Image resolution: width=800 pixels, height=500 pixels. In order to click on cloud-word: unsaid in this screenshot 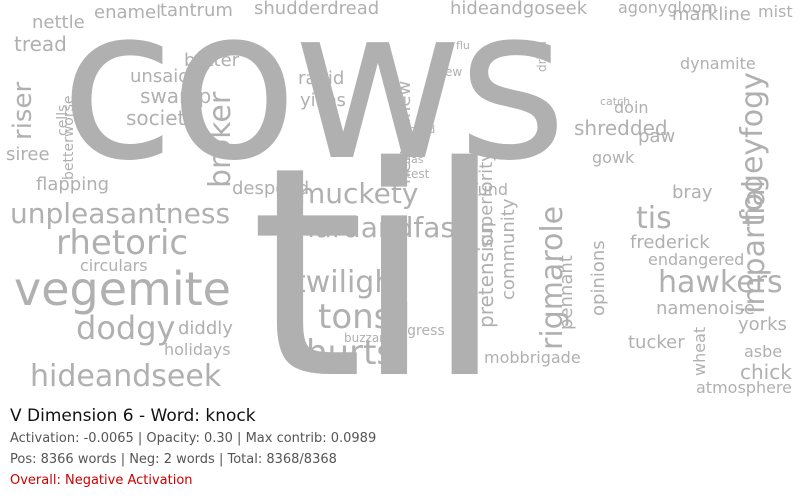, I will do `click(160, 76)`.